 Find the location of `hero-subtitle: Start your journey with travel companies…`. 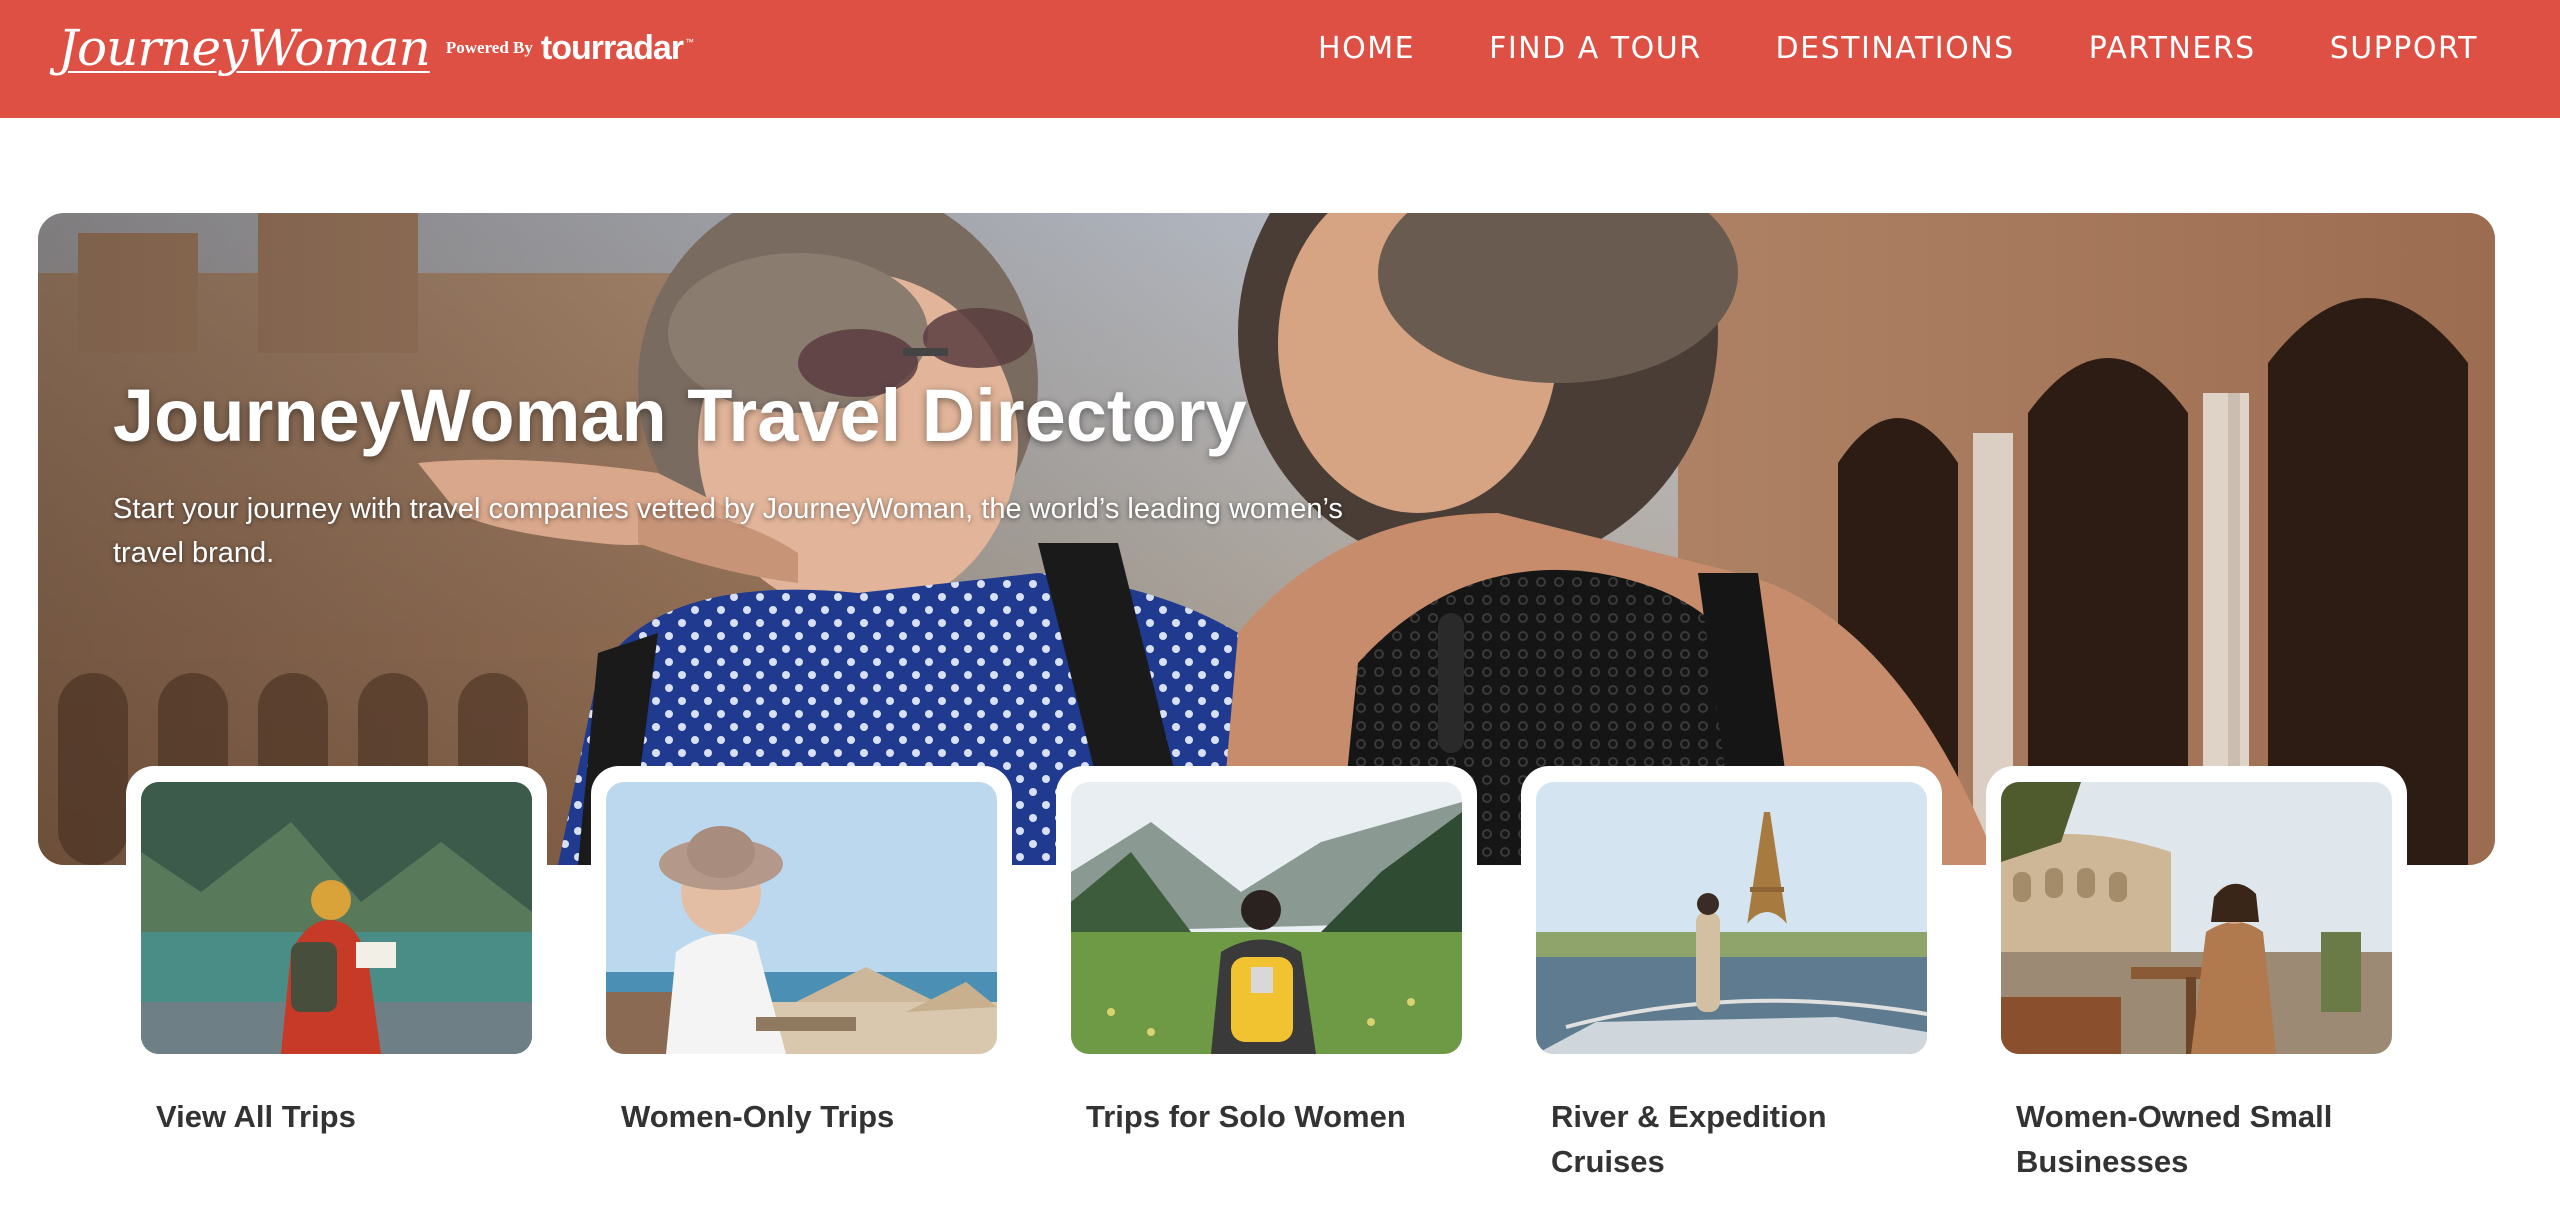

hero-subtitle: Start your journey with travel companies… is located at coordinates (728, 531).